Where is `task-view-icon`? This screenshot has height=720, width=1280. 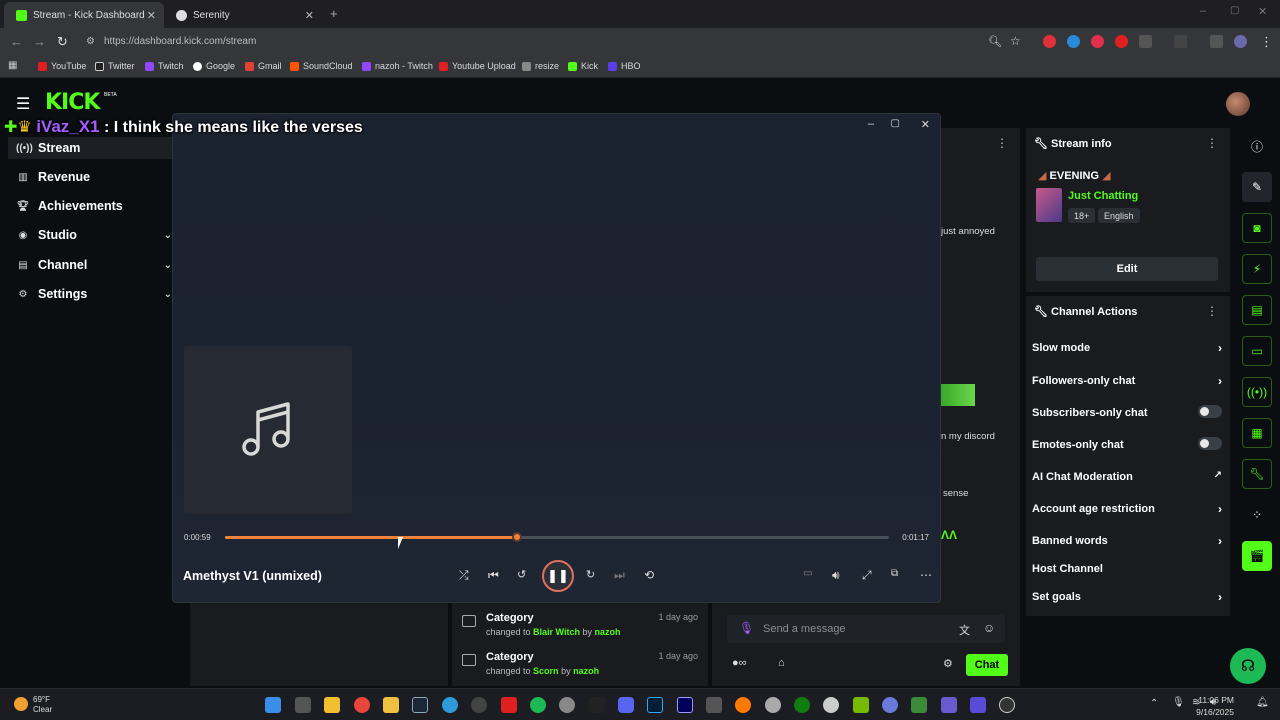 task-view-icon is located at coordinates (303, 705).